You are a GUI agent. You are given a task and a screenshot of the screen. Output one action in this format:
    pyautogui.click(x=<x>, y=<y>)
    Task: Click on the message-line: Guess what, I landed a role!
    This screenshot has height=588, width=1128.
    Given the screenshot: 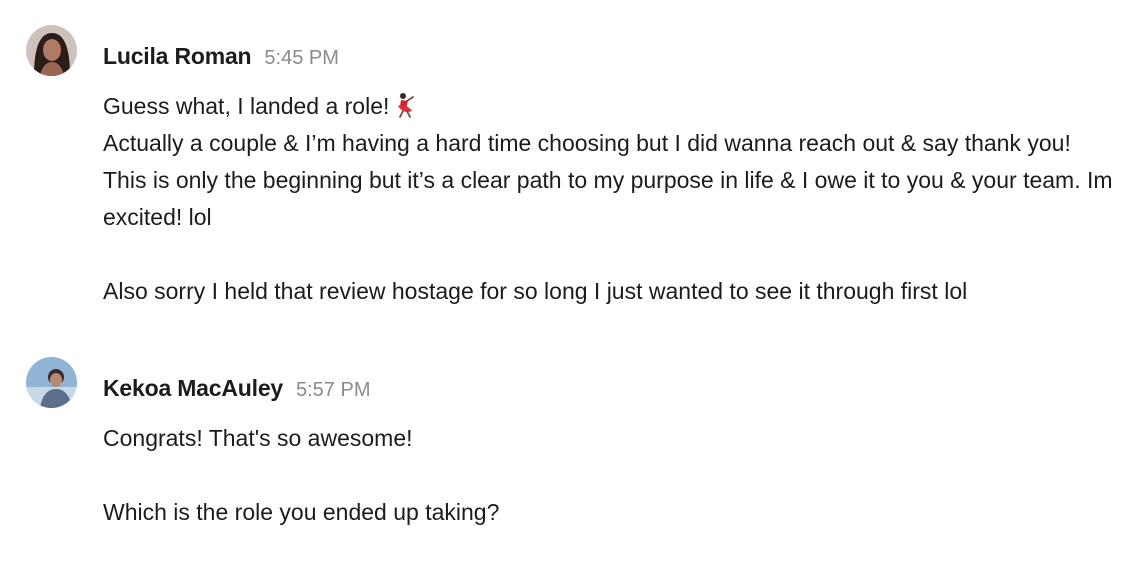 What is the action you would take?
    pyautogui.click(x=608, y=106)
    